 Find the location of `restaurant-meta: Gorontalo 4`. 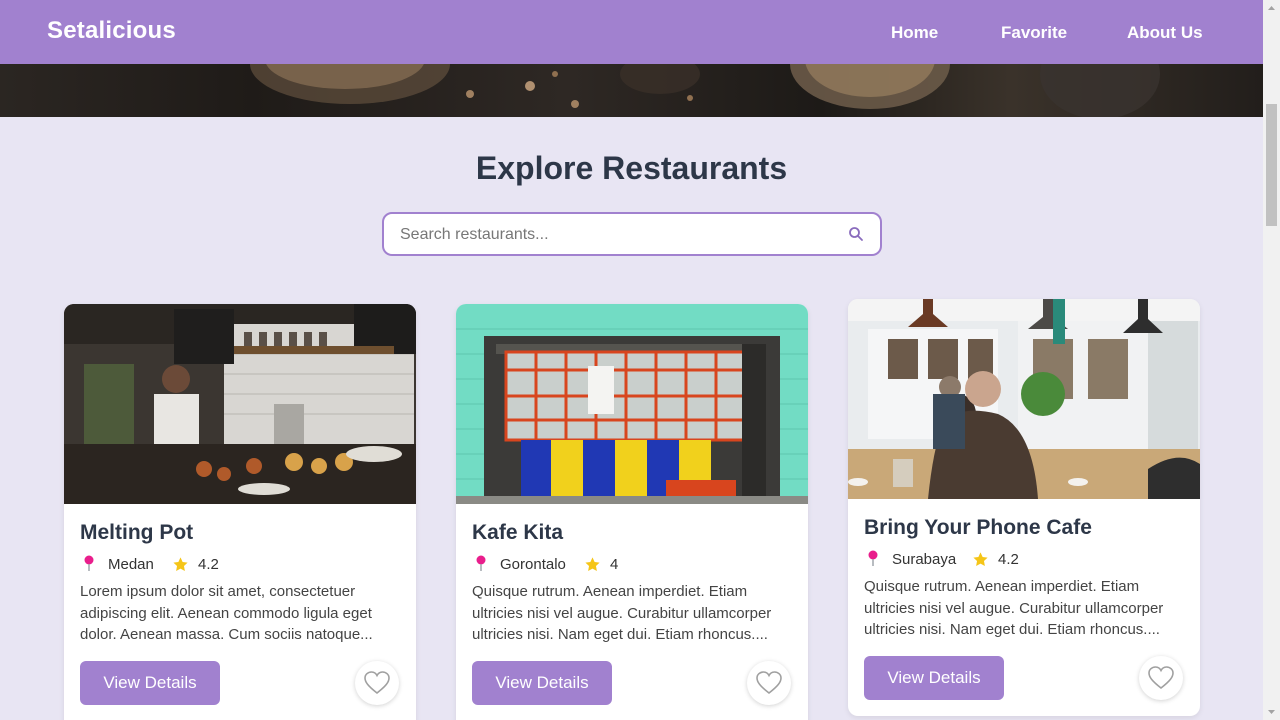

restaurant-meta: Gorontalo 4 is located at coordinates (632, 565).